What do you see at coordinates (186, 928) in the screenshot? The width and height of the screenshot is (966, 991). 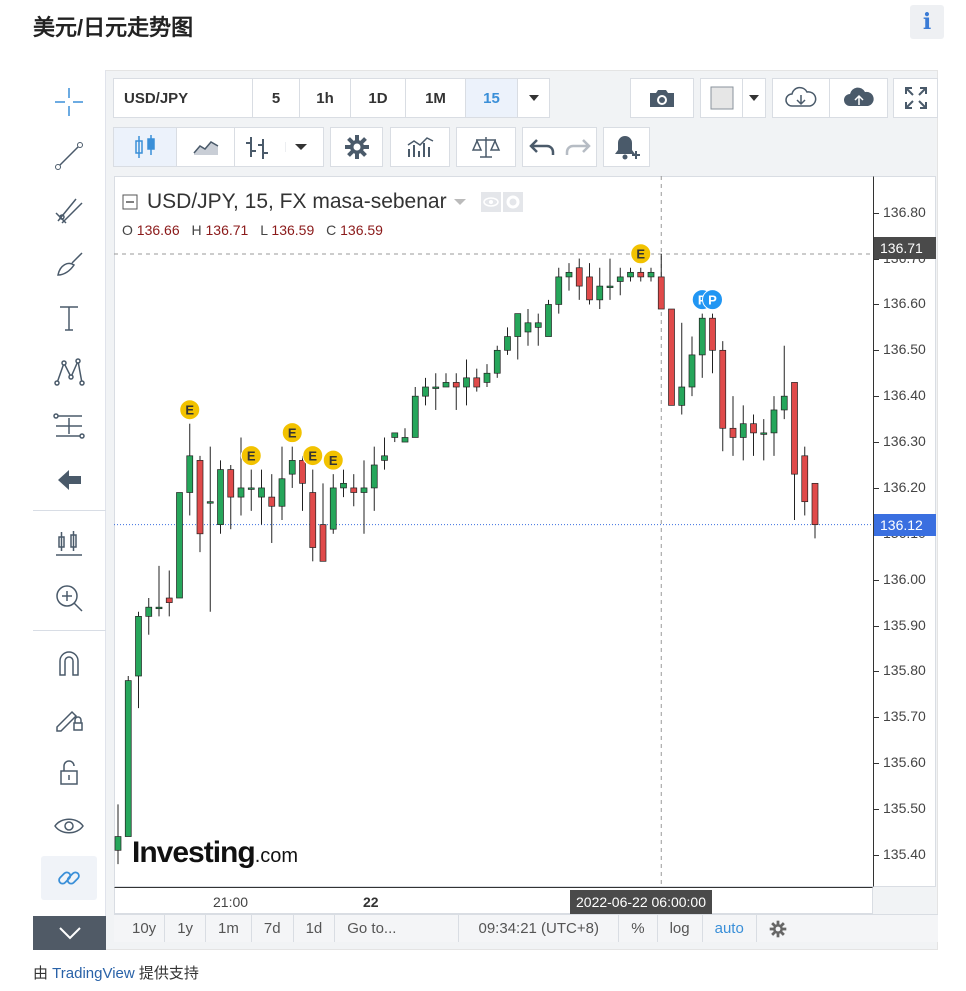 I see `range-1y: 1y` at bounding box center [186, 928].